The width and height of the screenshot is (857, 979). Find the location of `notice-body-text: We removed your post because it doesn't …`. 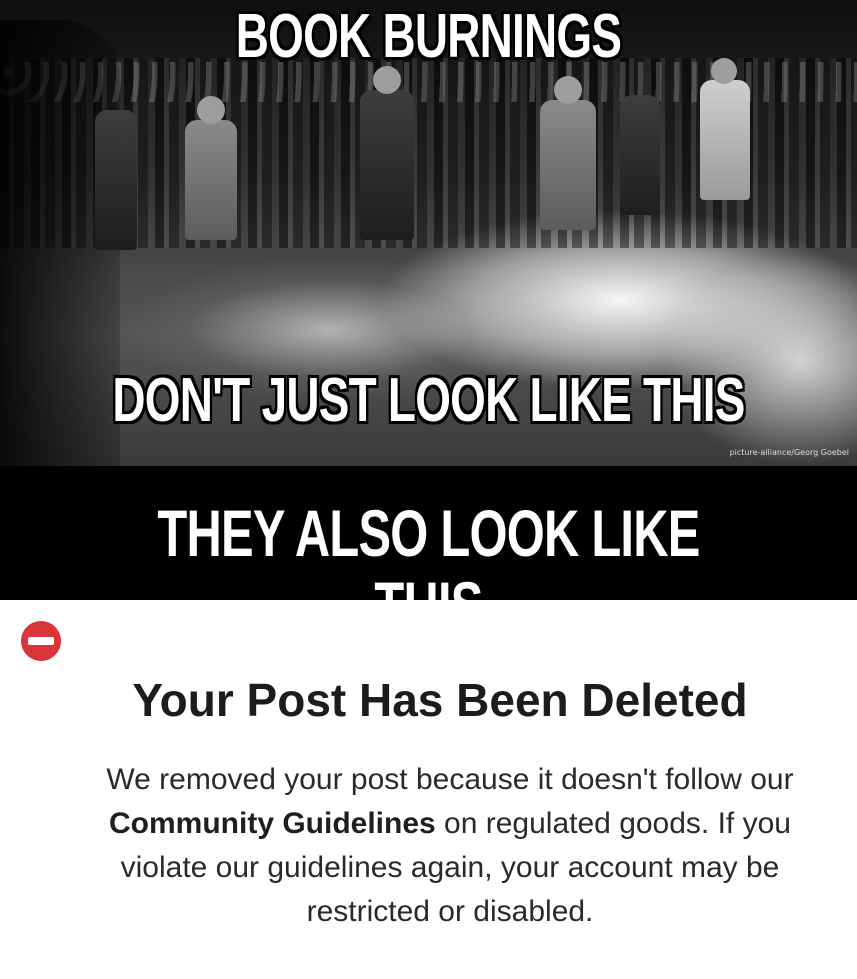

notice-body-text: We removed your post because it doesn't … is located at coordinates (450, 779).